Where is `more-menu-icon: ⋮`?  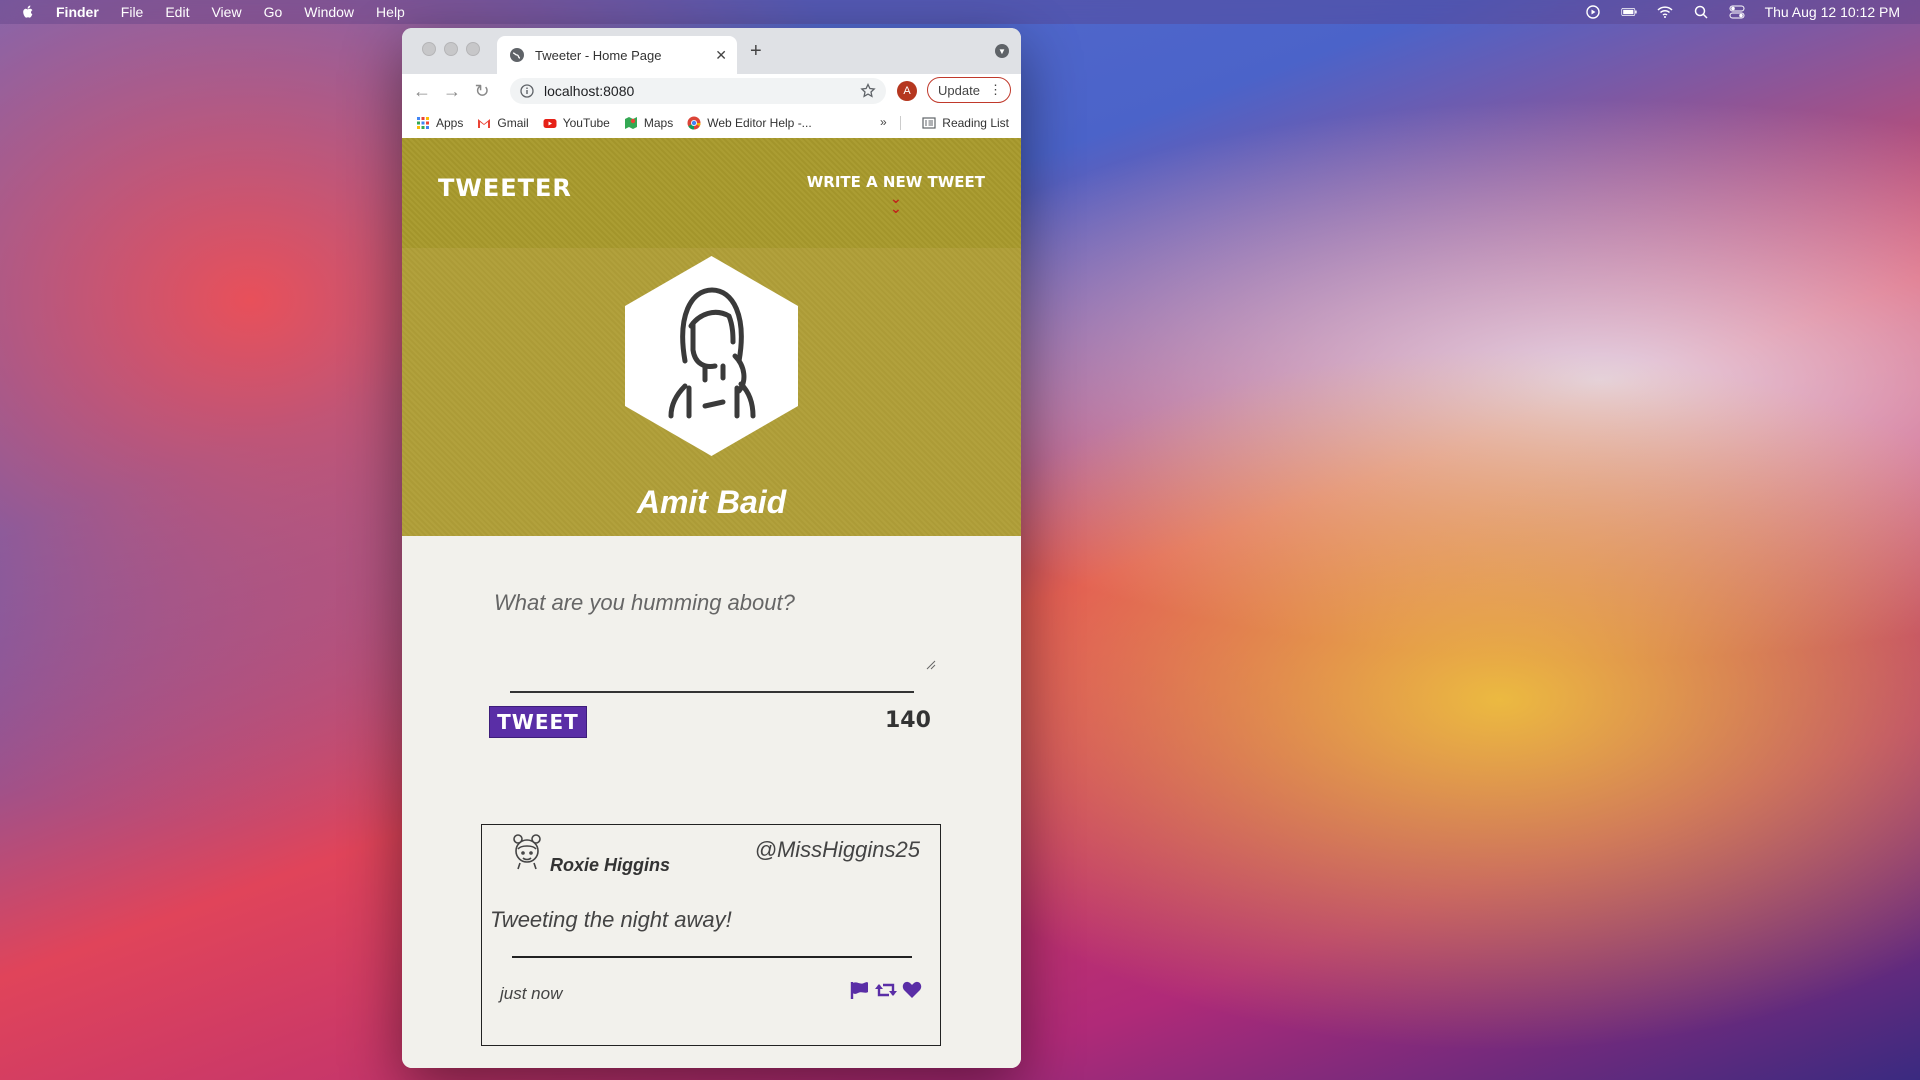
more-menu-icon: ⋮ is located at coordinates (995, 90).